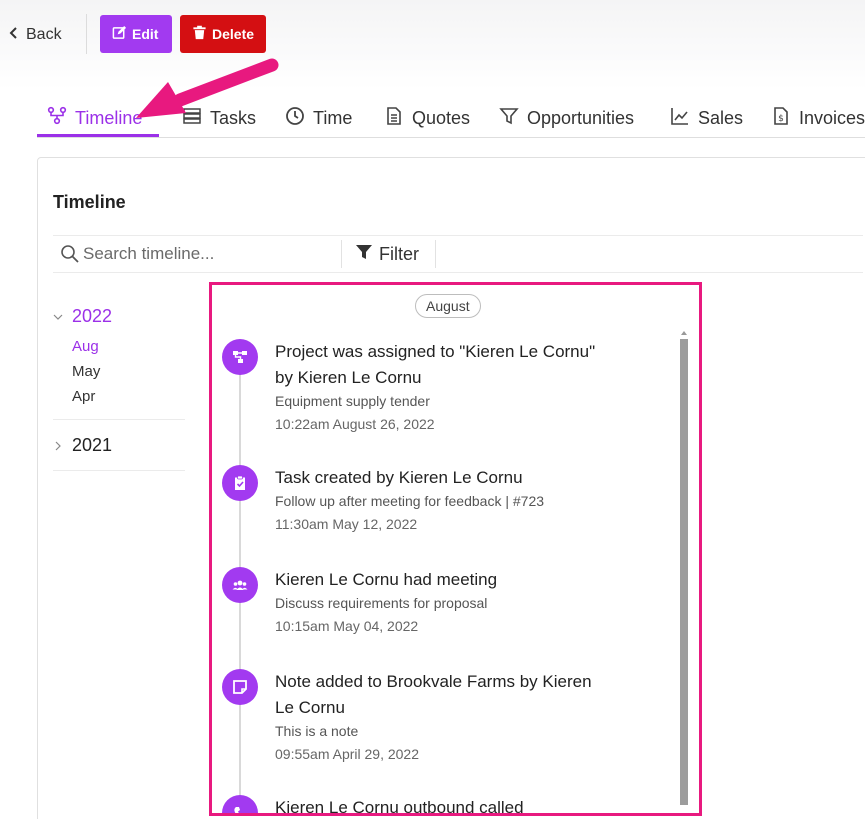  Describe the element at coordinates (89, 202) in the screenshot. I see `panel-title: Timeline` at that location.